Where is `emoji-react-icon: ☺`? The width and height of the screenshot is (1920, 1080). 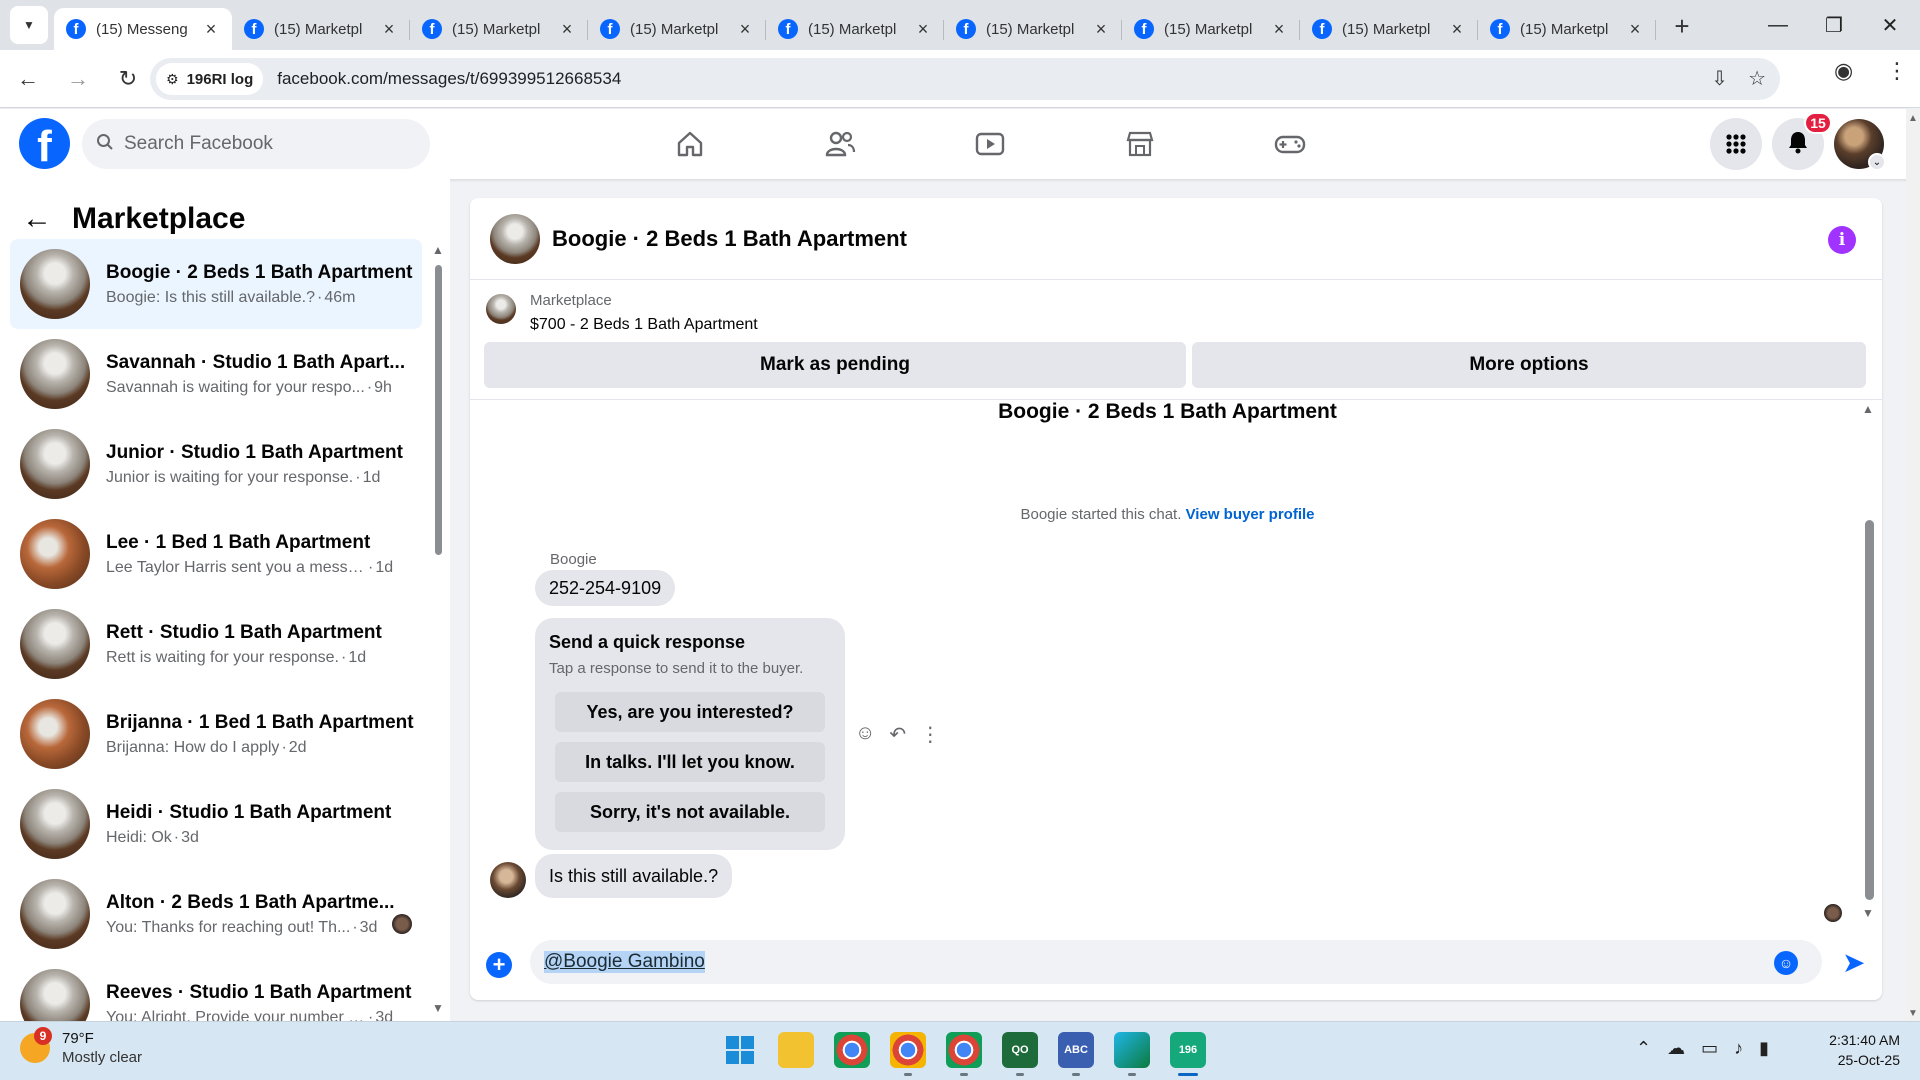 emoji-react-icon: ☺ is located at coordinates (865, 734).